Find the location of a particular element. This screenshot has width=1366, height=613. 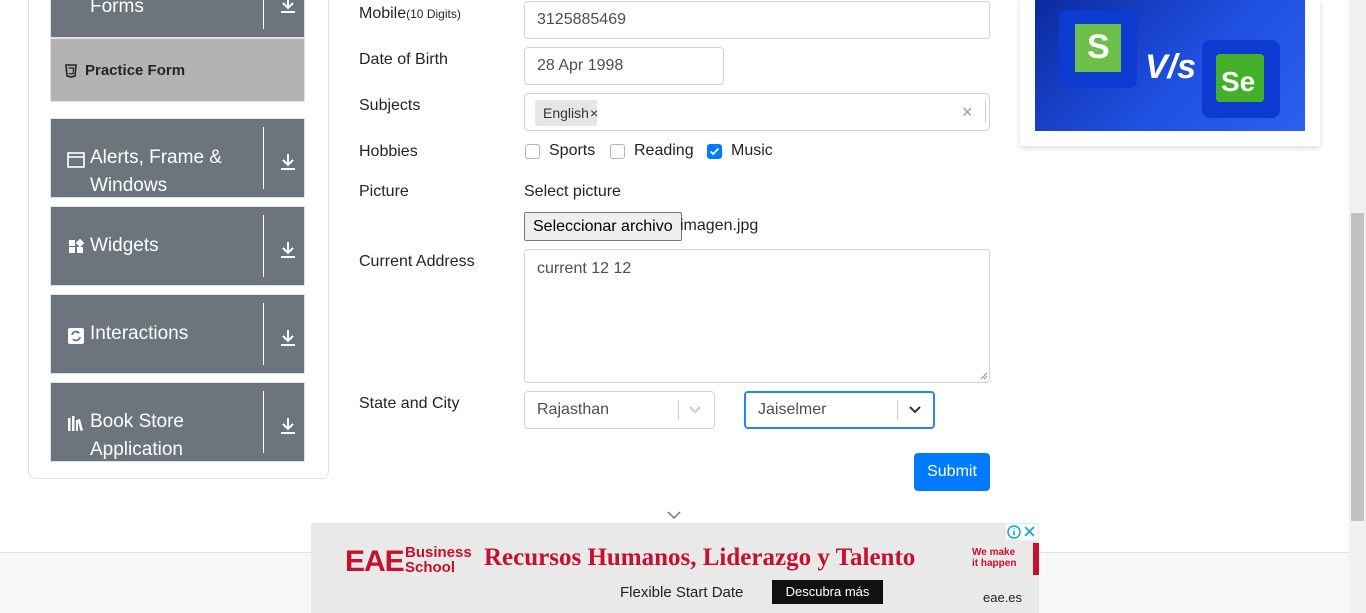

sports-label: Sports is located at coordinates (572, 151).